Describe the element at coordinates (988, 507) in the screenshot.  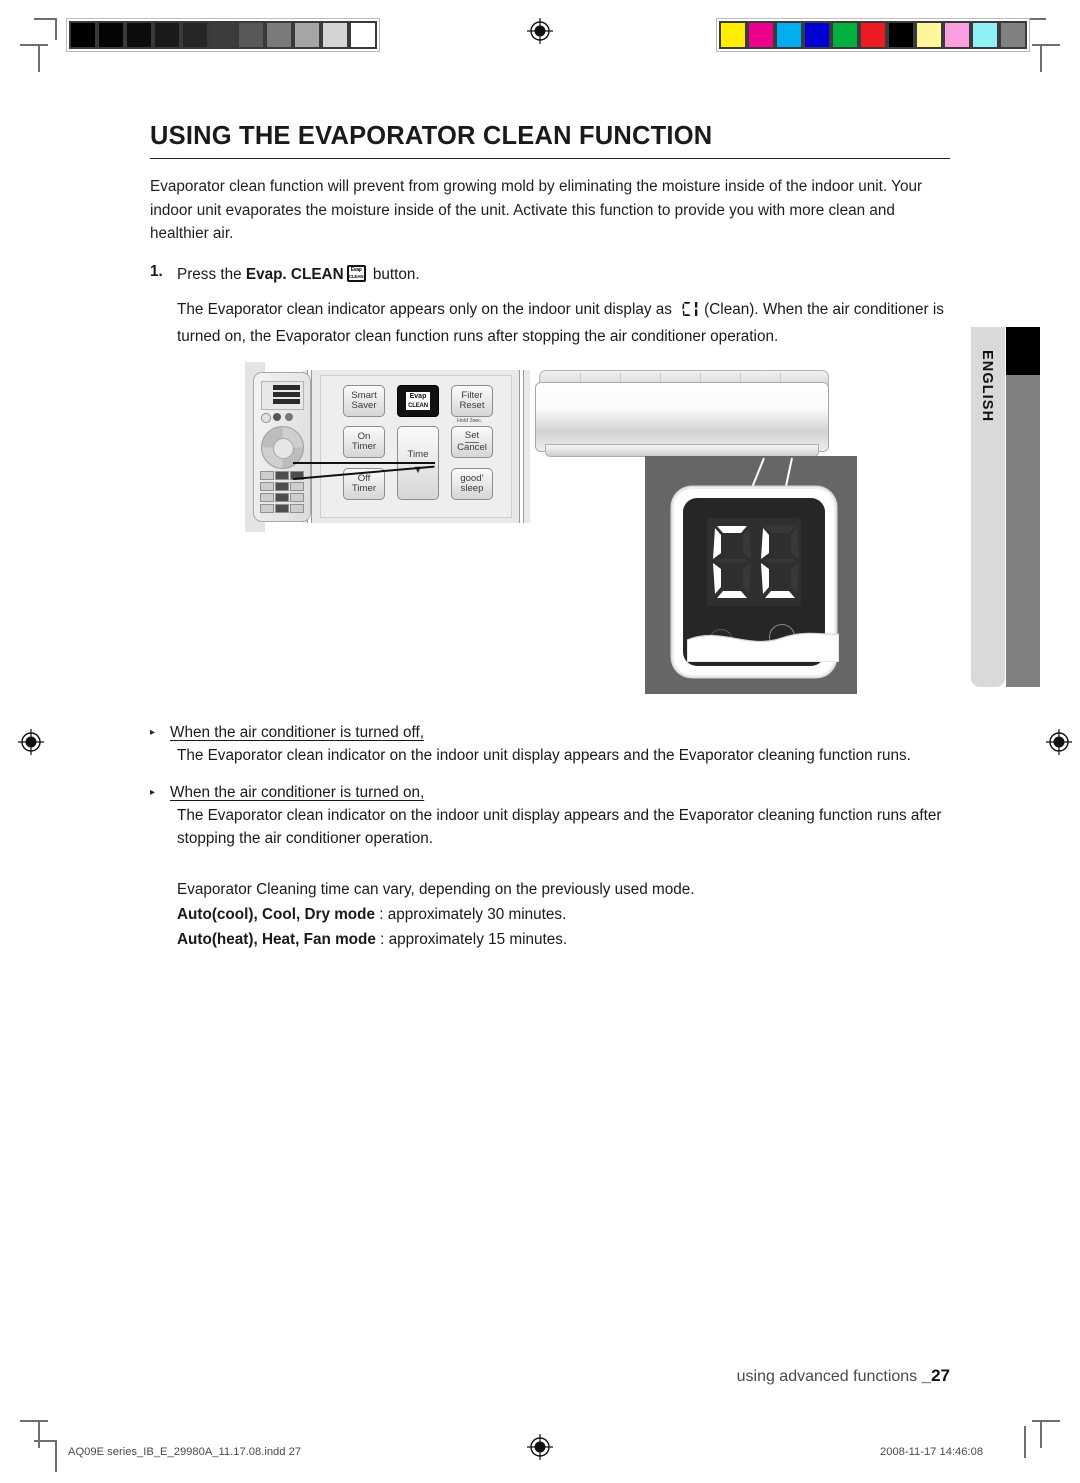
I see `language-tab-english: ENGLISH` at that location.